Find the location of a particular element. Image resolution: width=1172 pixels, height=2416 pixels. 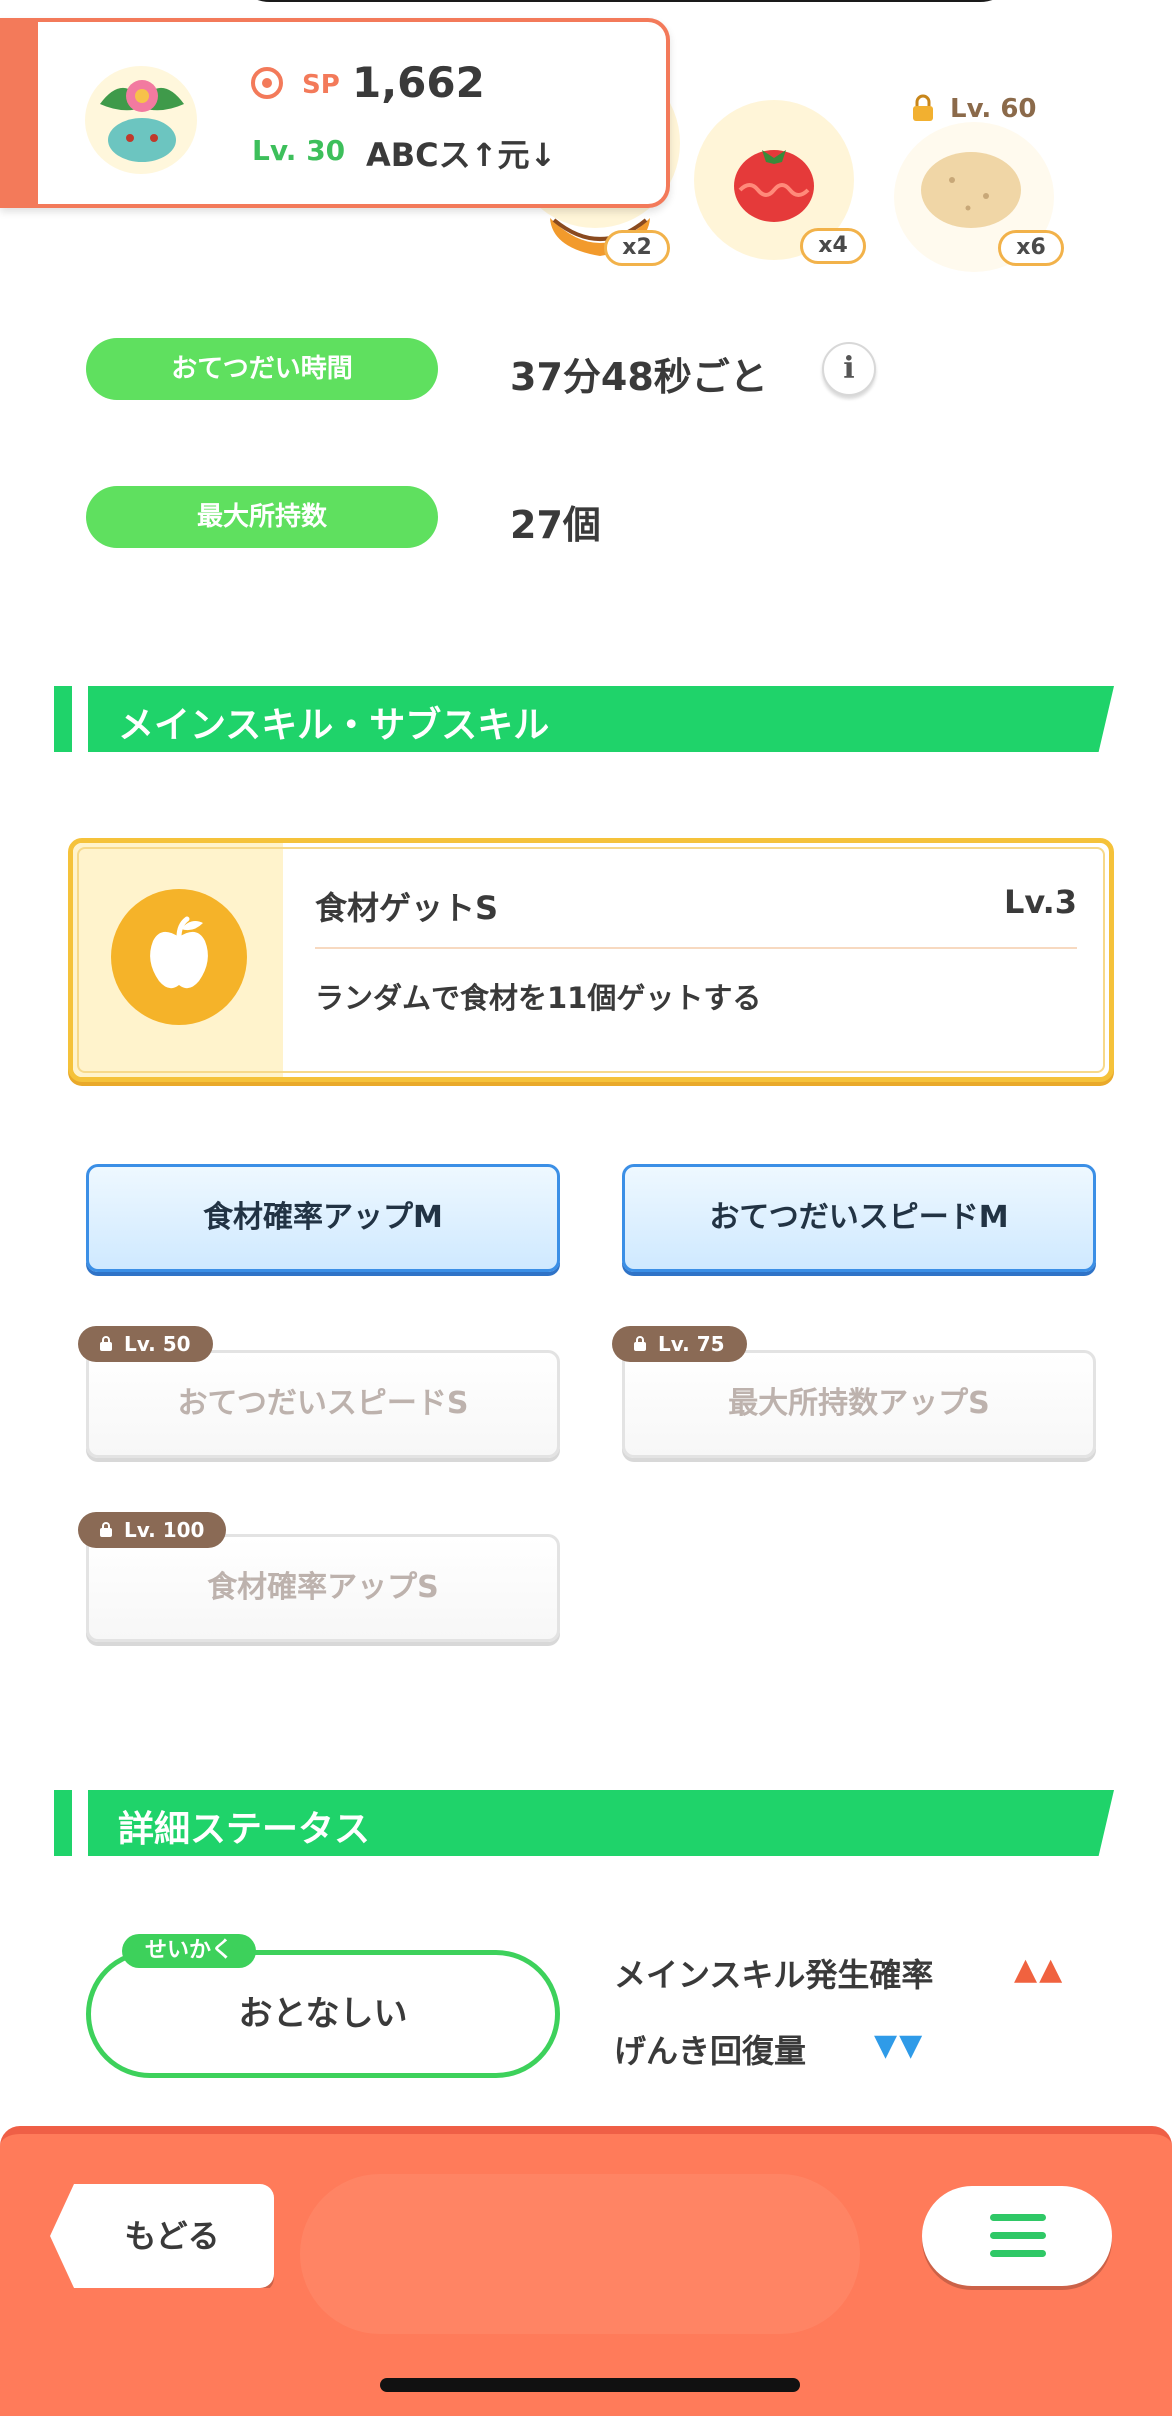

nature-down-arrows: ▼▼ is located at coordinates (899, 2045).